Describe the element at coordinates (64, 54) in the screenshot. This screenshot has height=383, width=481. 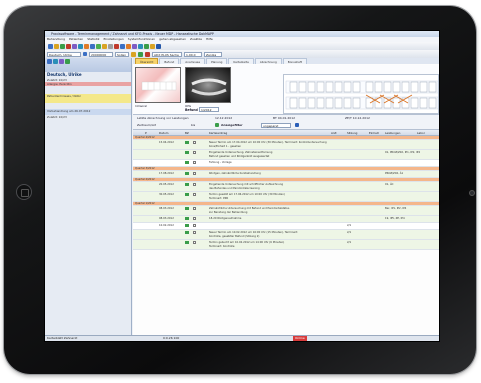
I see `patient-search-input: Deutsch, Ulrike` at that location.